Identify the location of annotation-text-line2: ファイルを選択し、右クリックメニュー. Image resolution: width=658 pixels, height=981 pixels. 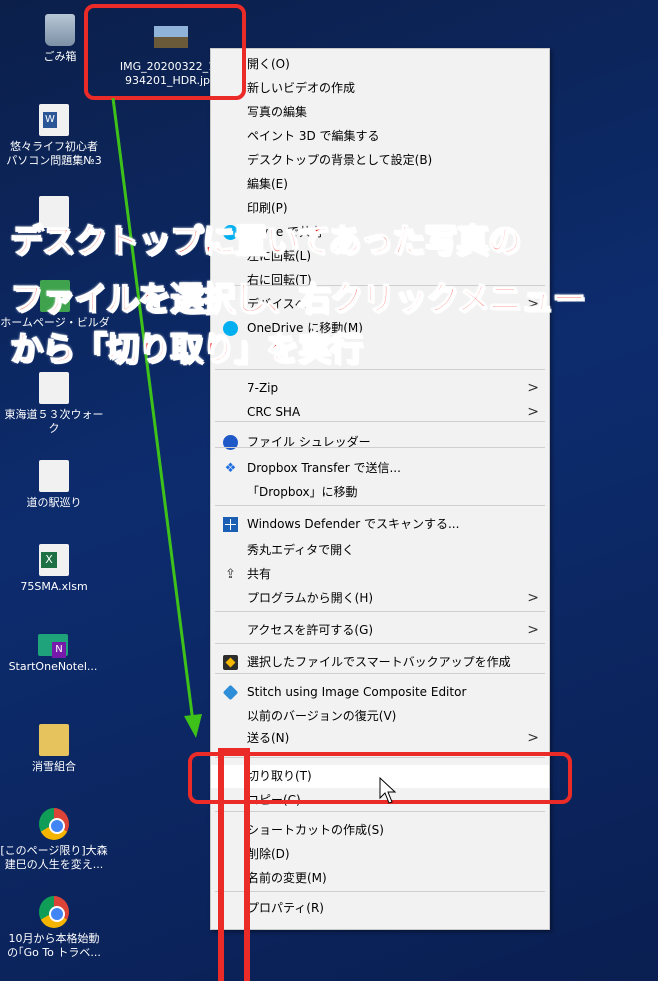
(297, 299).